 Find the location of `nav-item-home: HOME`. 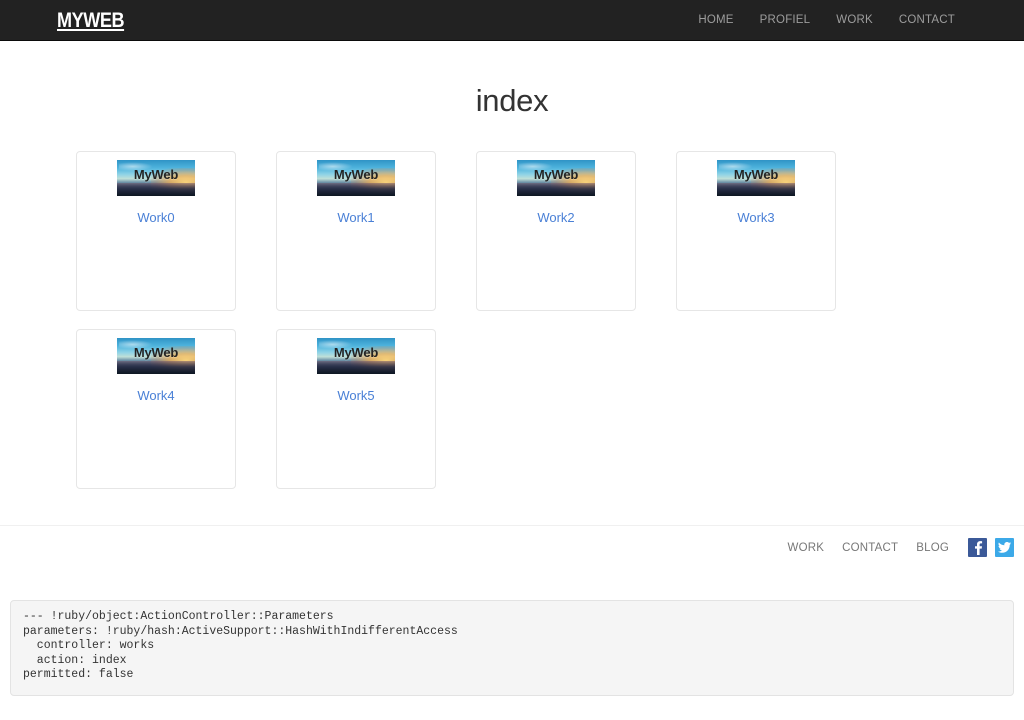

nav-item-home: HOME is located at coordinates (715, 20).